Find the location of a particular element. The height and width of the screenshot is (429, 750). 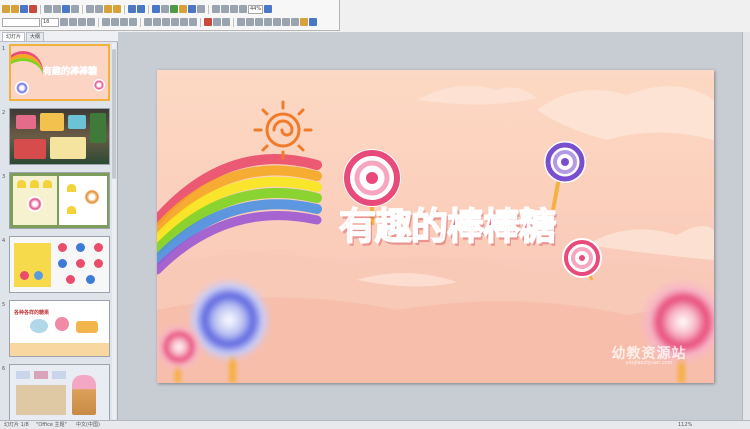

underline-icon is located at coordinates (82, 22).